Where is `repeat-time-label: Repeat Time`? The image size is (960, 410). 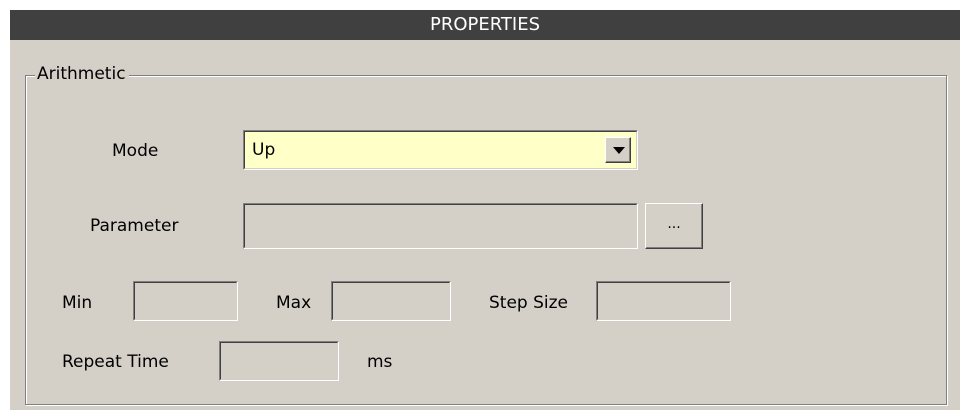
repeat-time-label: Repeat Time is located at coordinates (115, 362).